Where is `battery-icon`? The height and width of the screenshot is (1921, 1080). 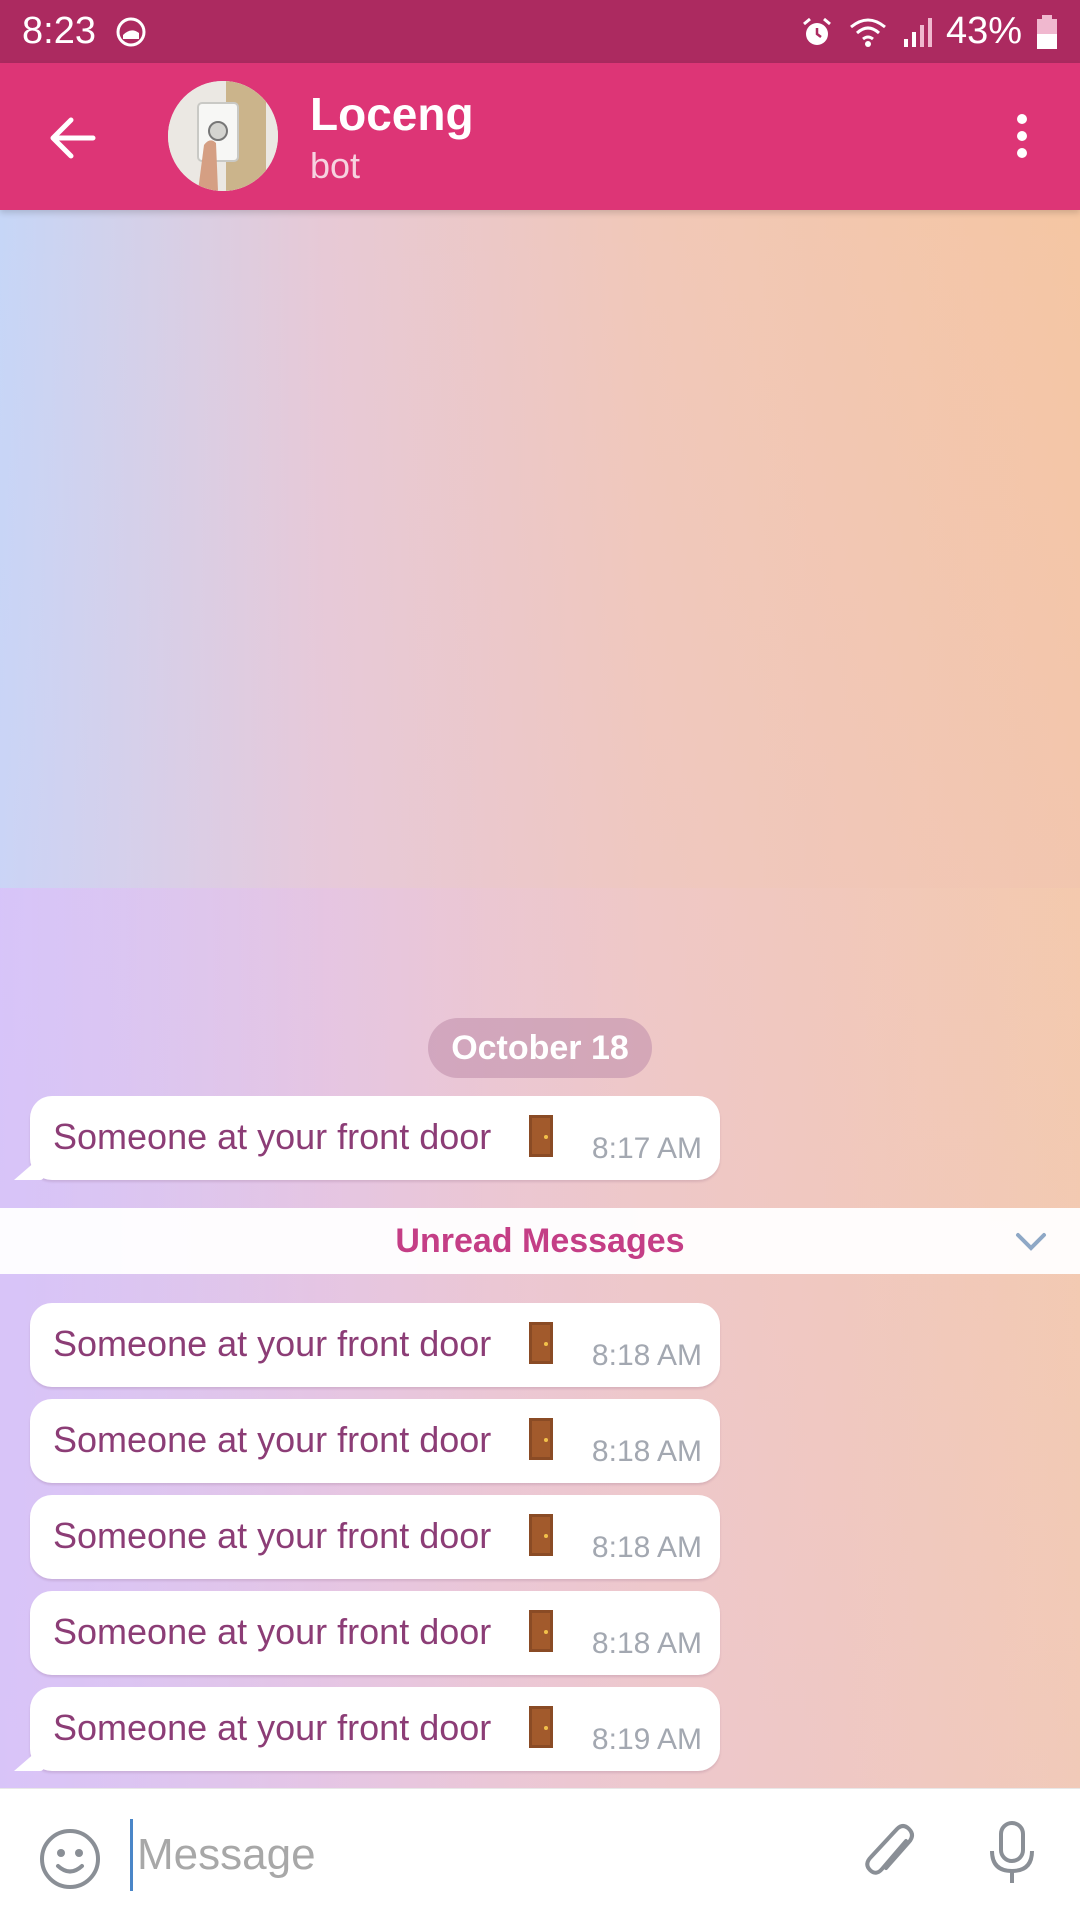 battery-icon is located at coordinates (1047, 32).